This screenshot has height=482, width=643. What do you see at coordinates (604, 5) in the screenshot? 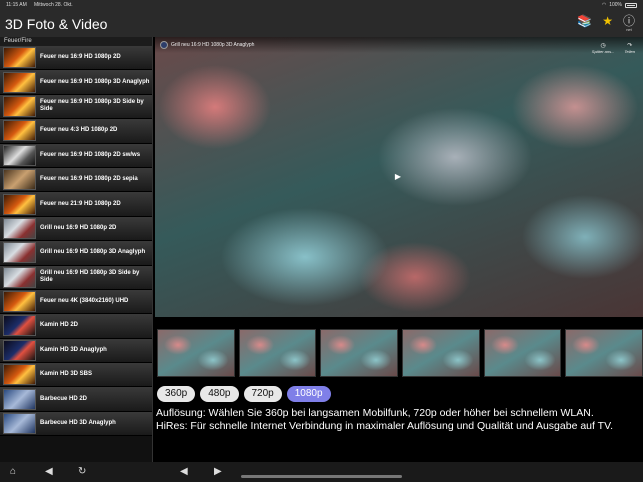
I see `wifi-icon: ◠` at bounding box center [604, 5].